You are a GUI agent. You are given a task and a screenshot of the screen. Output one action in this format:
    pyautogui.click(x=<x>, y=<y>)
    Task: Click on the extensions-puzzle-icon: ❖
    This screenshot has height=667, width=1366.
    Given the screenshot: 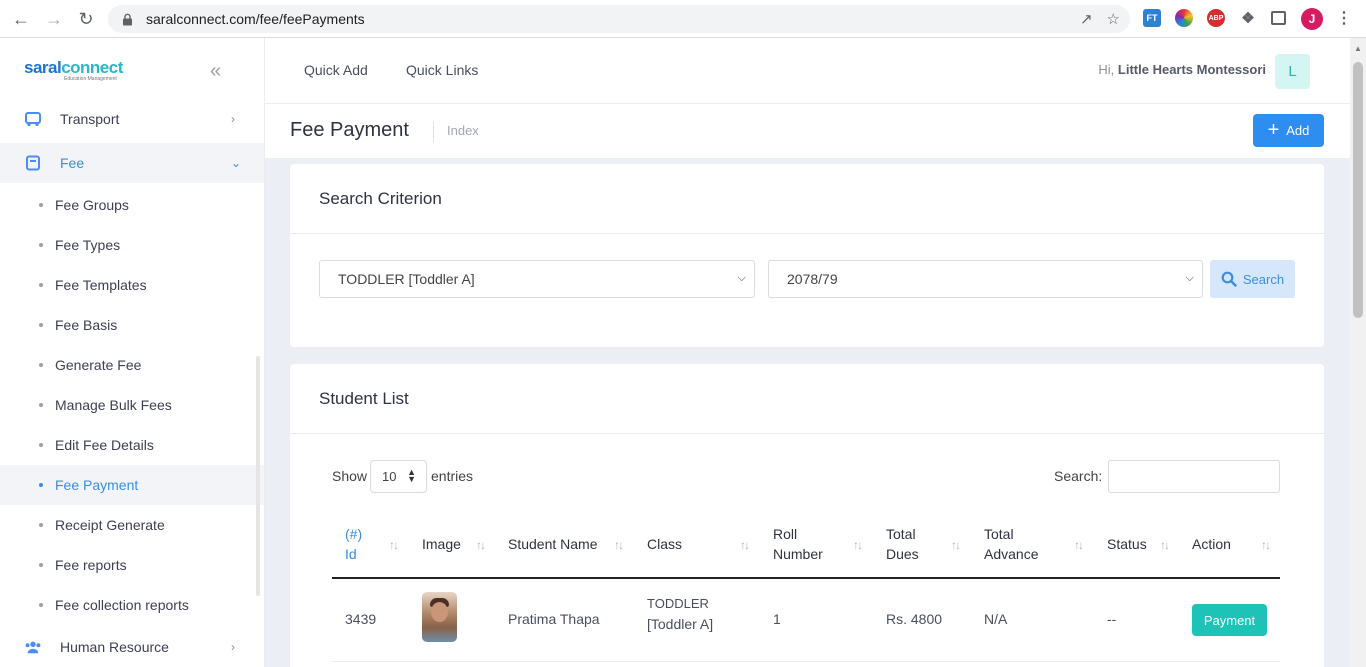 What is the action you would take?
    pyautogui.click(x=1248, y=18)
    